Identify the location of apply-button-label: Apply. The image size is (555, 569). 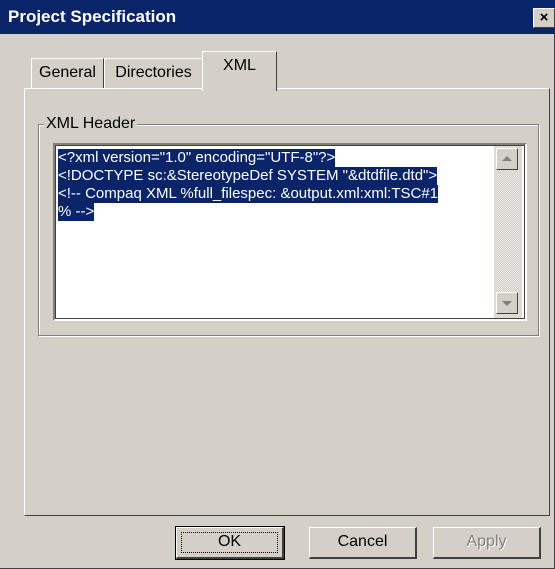
(486, 541).